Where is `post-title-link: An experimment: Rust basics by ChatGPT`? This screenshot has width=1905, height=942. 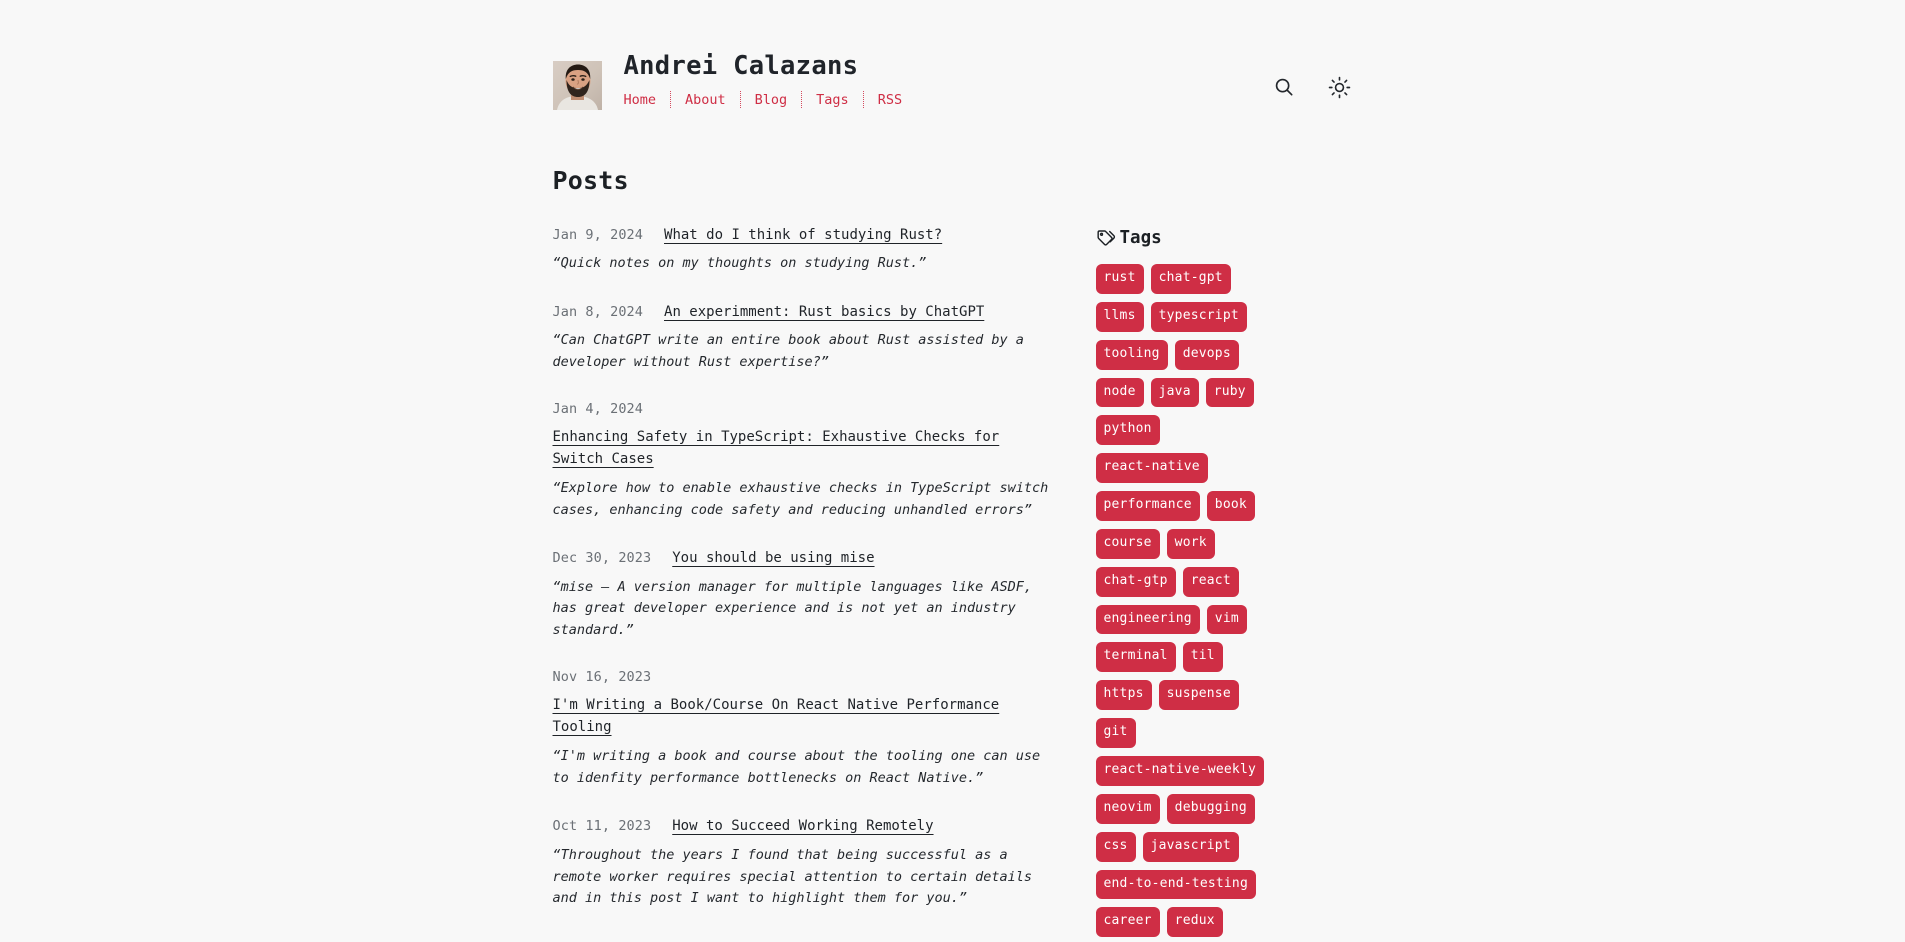 post-title-link: An experimment: Rust basics by ChatGPT is located at coordinates (824, 312).